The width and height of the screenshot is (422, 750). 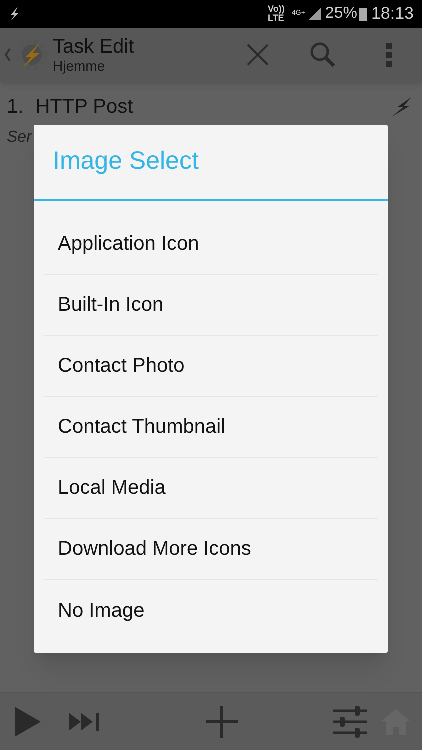 What do you see at coordinates (222, 722) in the screenshot?
I see `add-icon` at bounding box center [222, 722].